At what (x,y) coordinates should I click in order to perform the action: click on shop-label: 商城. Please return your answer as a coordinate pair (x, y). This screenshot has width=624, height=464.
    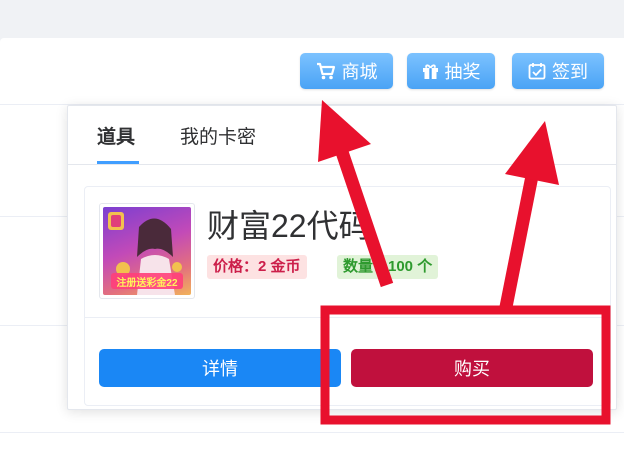
    Looking at the image, I should click on (359, 72).